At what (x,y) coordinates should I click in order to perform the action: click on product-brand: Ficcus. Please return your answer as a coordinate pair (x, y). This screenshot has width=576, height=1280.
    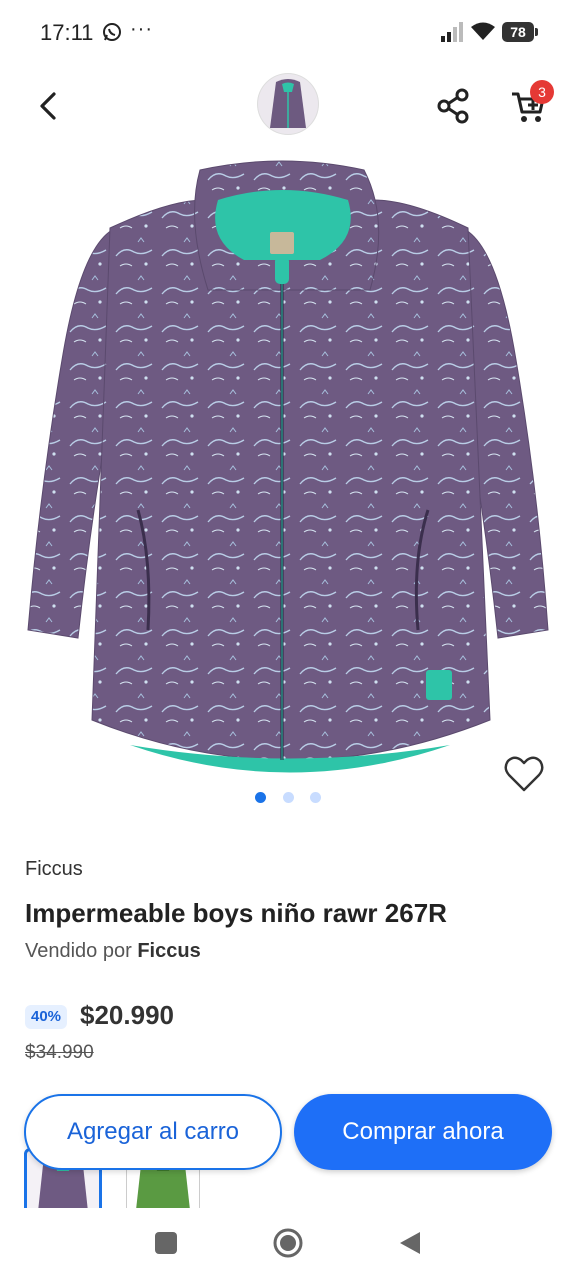
    Looking at the image, I should click on (54, 869).